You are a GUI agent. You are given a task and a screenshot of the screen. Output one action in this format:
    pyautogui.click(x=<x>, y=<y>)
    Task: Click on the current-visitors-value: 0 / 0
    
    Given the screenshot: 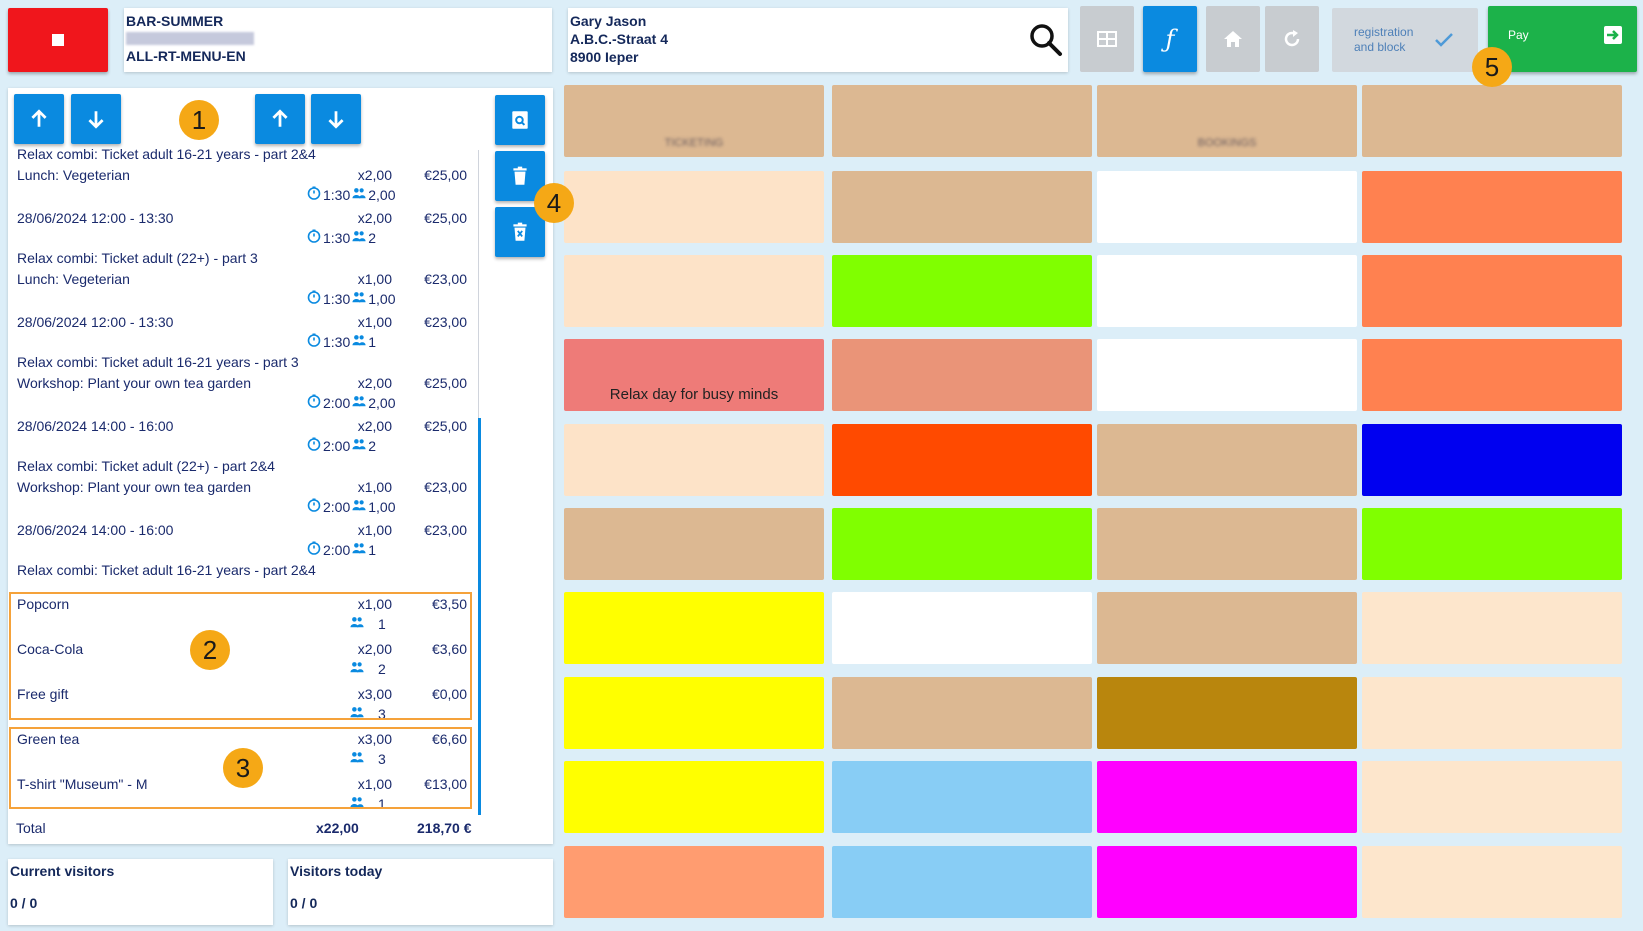 What is the action you would take?
    pyautogui.click(x=24, y=903)
    